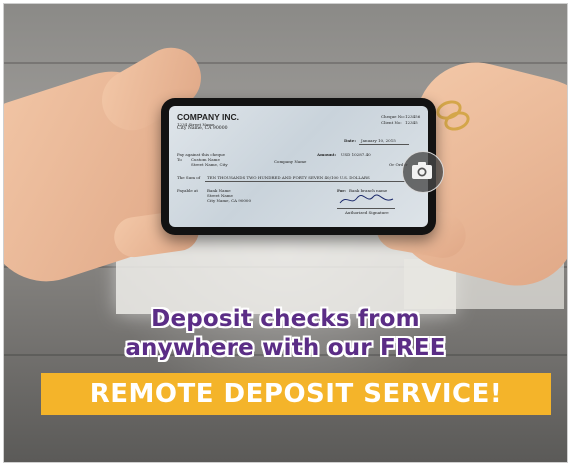  I want to click on banner-text: REMOTE DEPOSIT SERVICE!, so click(296, 394).